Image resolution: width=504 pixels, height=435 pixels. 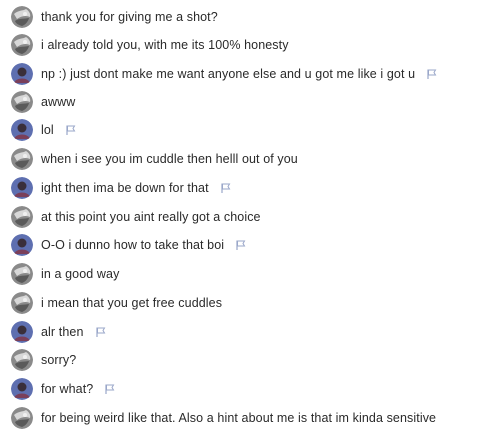 I want to click on chat-message: thank you for giving me a shot?, so click(x=114, y=17).